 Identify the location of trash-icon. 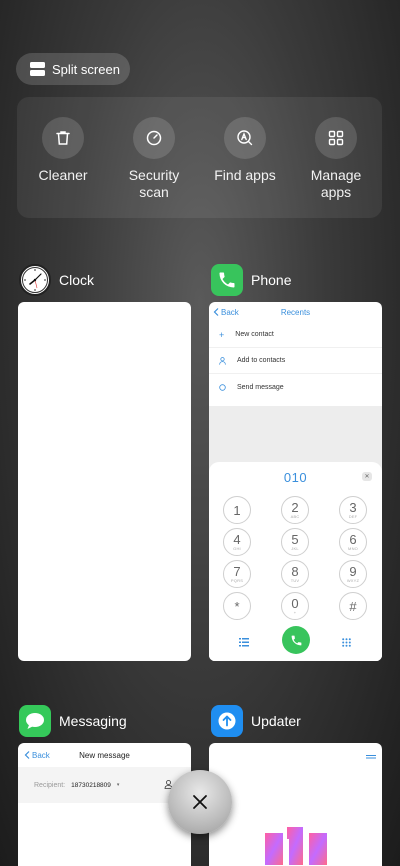
(63, 138).